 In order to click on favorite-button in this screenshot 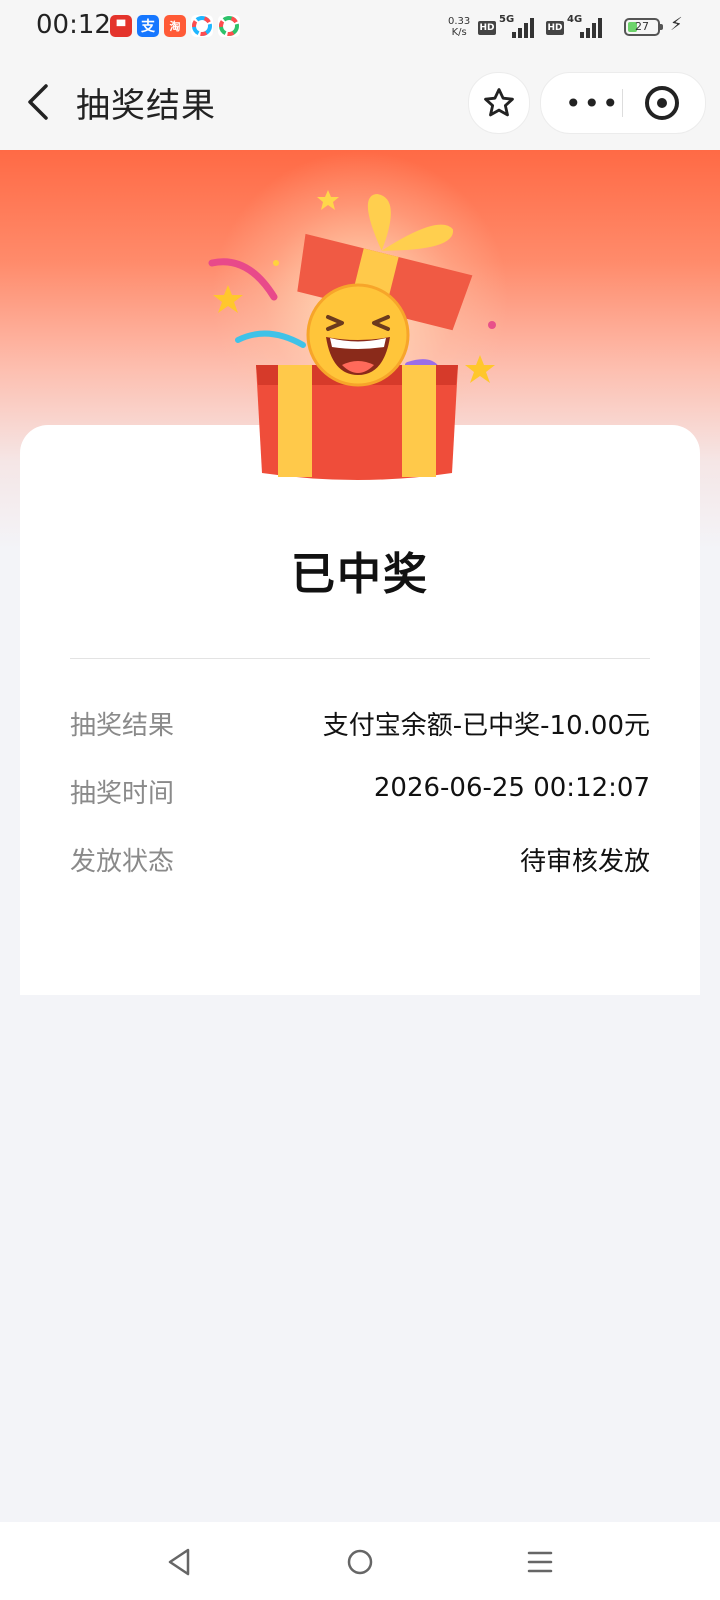, I will do `click(499, 103)`.